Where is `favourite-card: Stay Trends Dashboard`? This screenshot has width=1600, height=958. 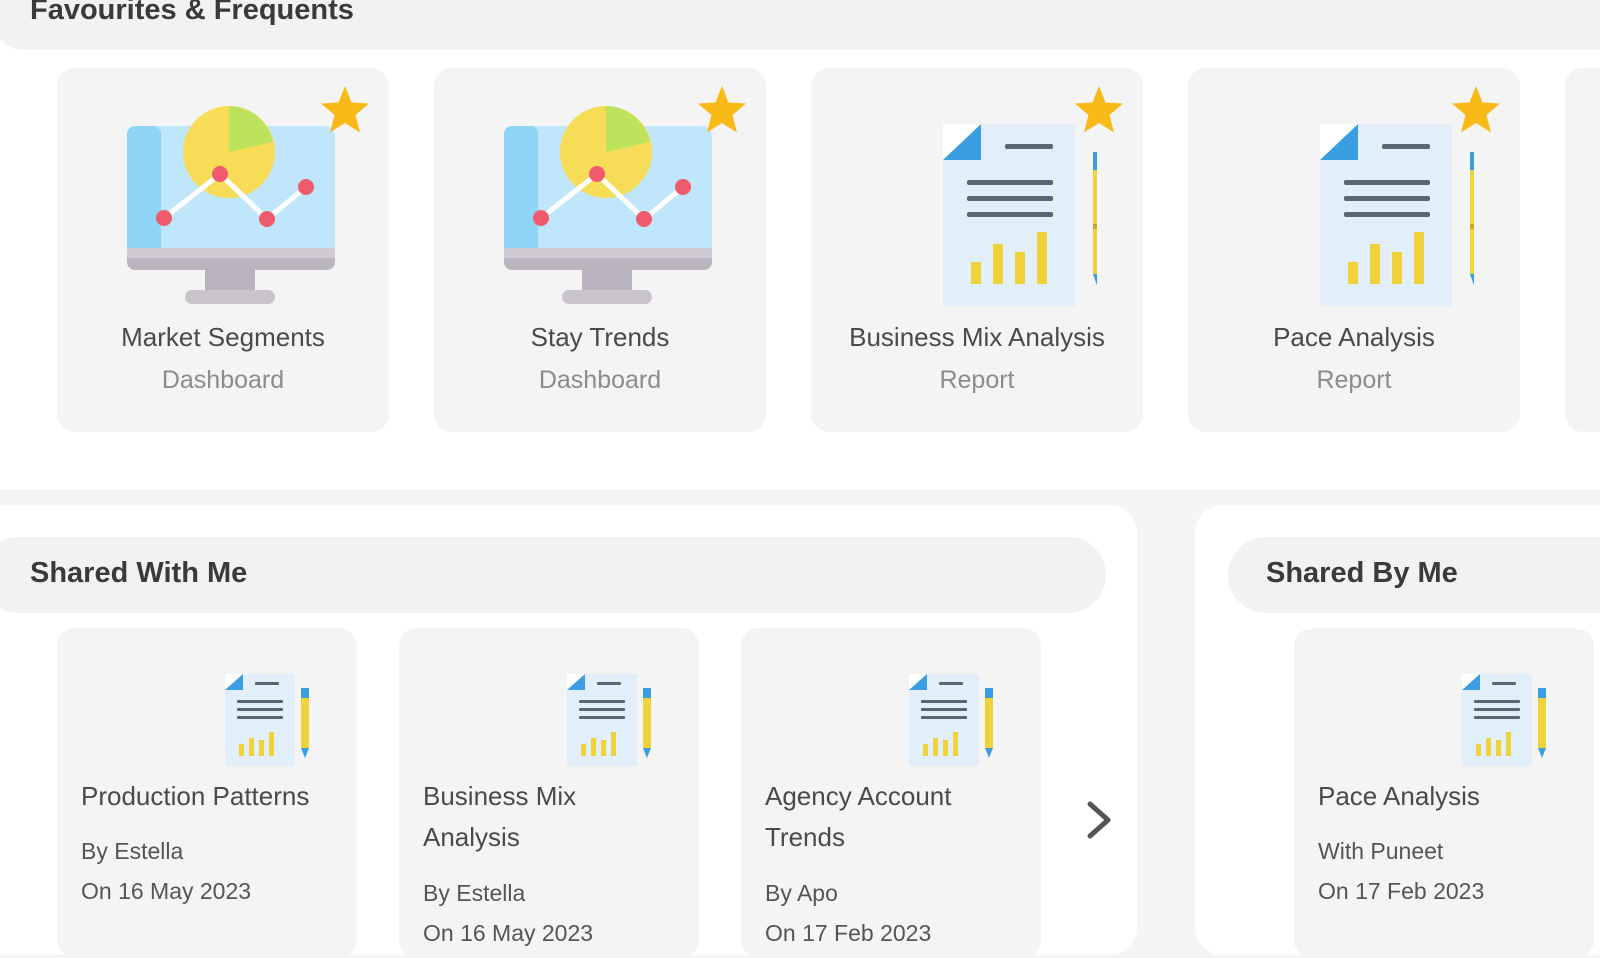 favourite-card: Stay Trends Dashboard is located at coordinates (600, 250).